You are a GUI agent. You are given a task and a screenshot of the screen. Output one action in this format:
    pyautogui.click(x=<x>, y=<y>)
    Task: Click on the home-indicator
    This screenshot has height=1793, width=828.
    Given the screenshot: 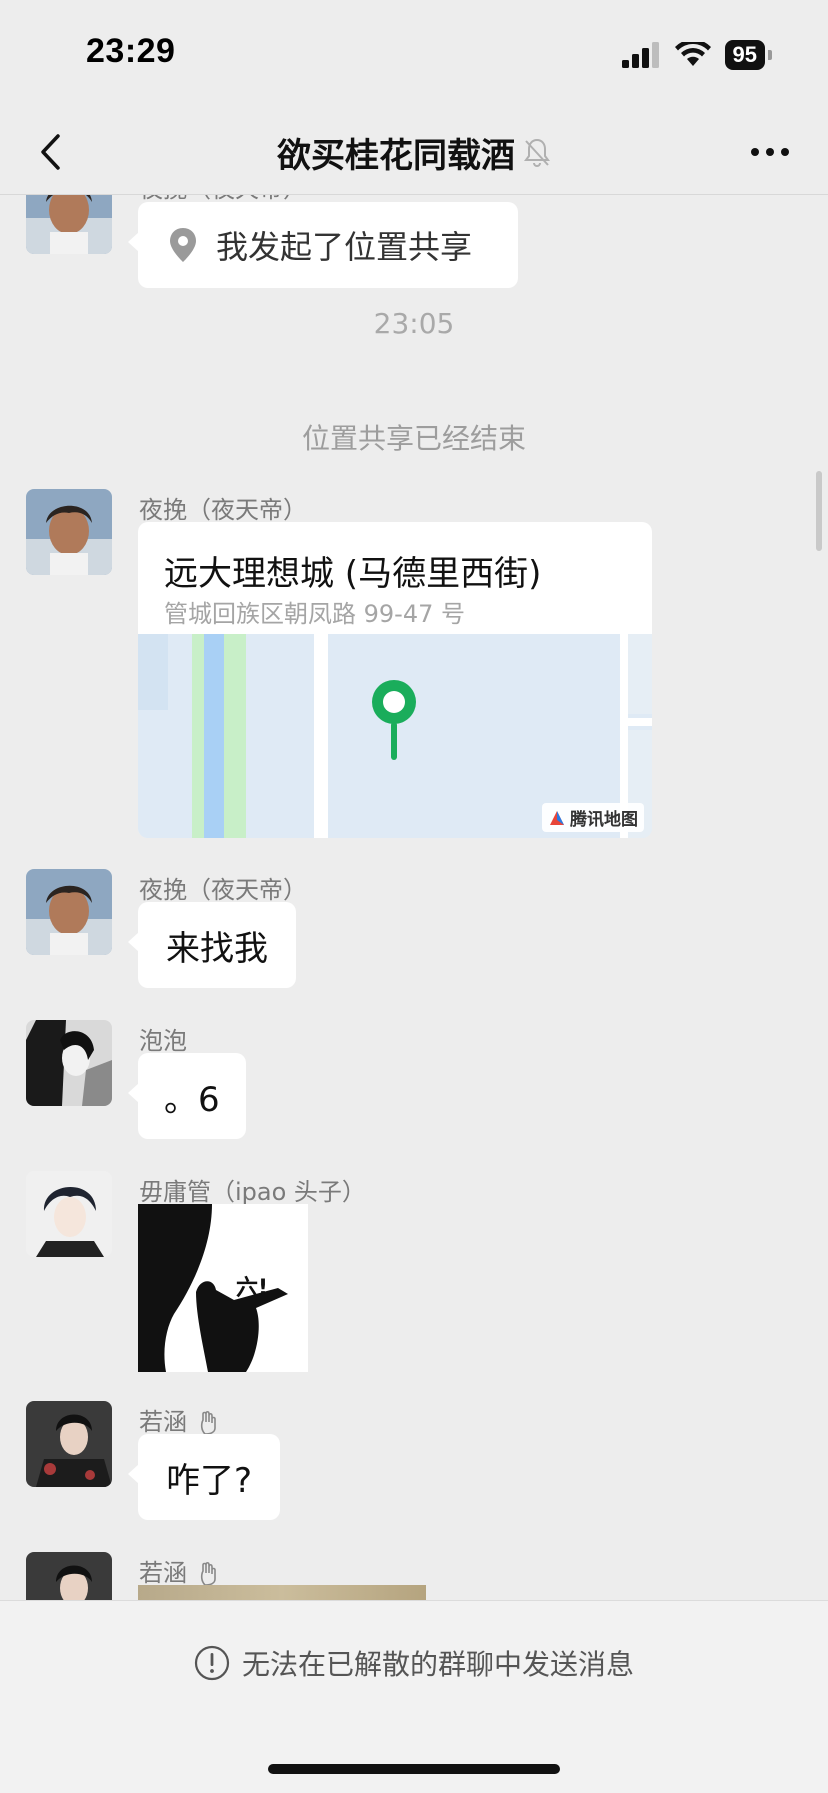 What is the action you would take?
    pyautogui.click(x=414, y=1769)
    